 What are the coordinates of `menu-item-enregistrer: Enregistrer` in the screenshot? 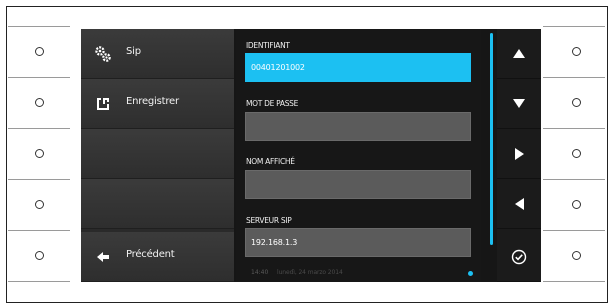 It's located at (157, 104).